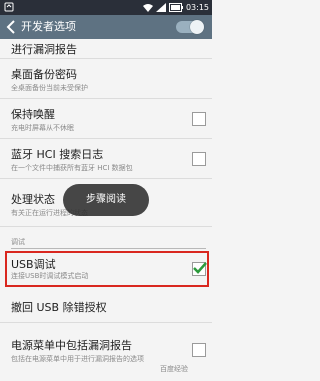  What do you see at coordinates (71, 345) in the screenshot?
I see `item-title: 电源菜单中包括漏洞报告` at bounding box center [71, 345].